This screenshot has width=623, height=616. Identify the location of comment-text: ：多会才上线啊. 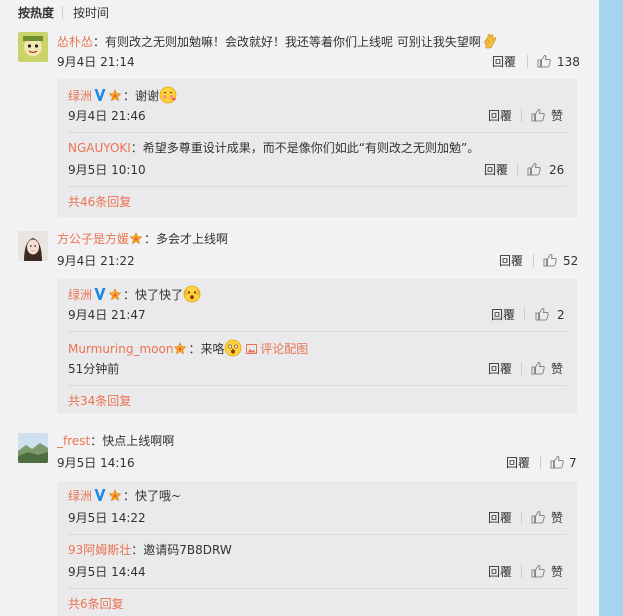
(186, 239).